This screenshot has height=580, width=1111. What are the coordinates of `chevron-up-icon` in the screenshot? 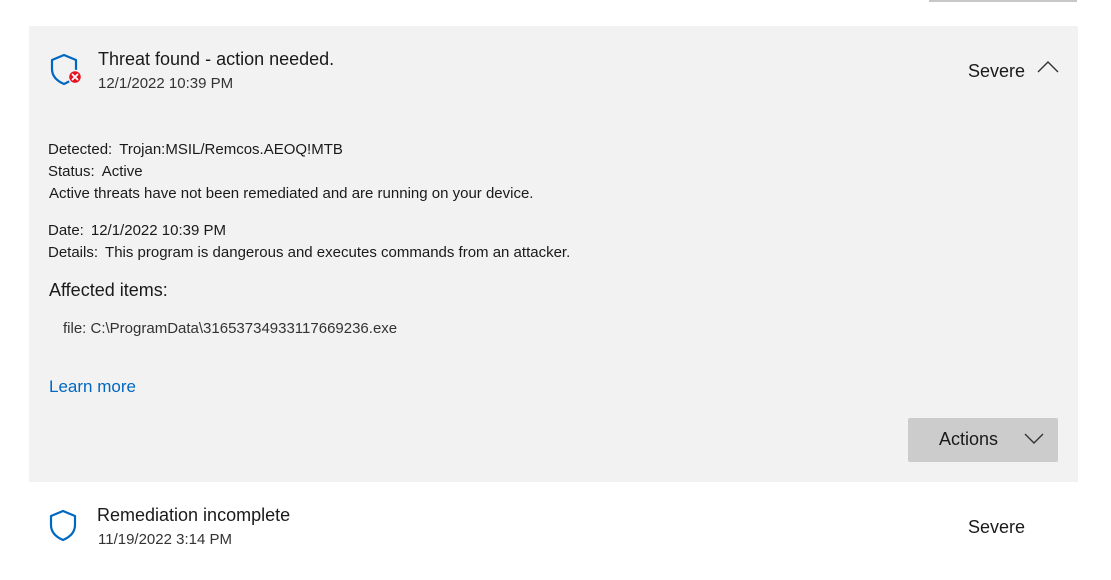 It's located at (1048, 67).